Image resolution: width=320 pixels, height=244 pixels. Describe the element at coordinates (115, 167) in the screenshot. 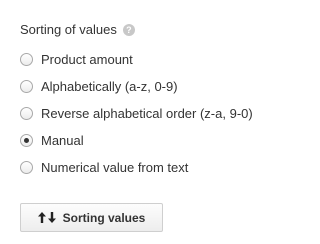

I see `option-label: Numerical value from text` at that location.